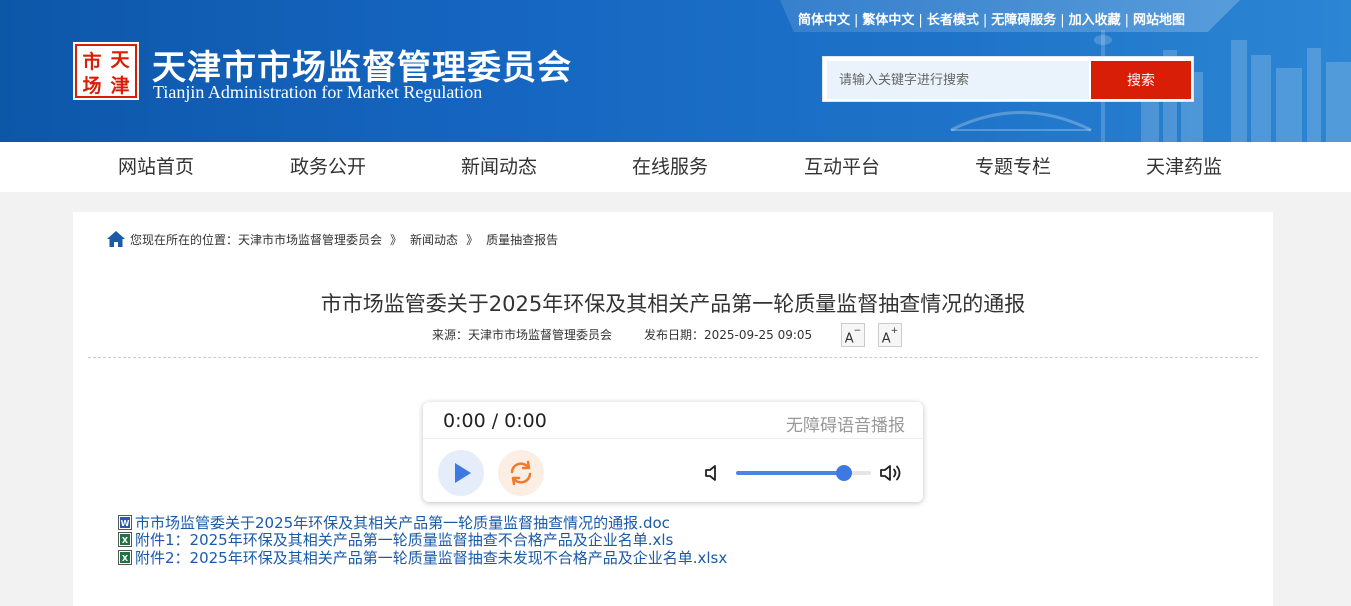 Image resolution: width=1351 pixels, height=606 pixels. Describe the element at coordinates (845, 426) in the screenshot. I see `player-label: 无障碍语音播报` at that location.